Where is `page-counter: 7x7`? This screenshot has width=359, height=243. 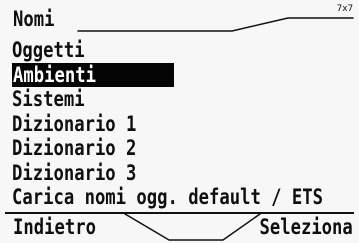 page-counter: 7x7 is located at coordinates (344, 9).